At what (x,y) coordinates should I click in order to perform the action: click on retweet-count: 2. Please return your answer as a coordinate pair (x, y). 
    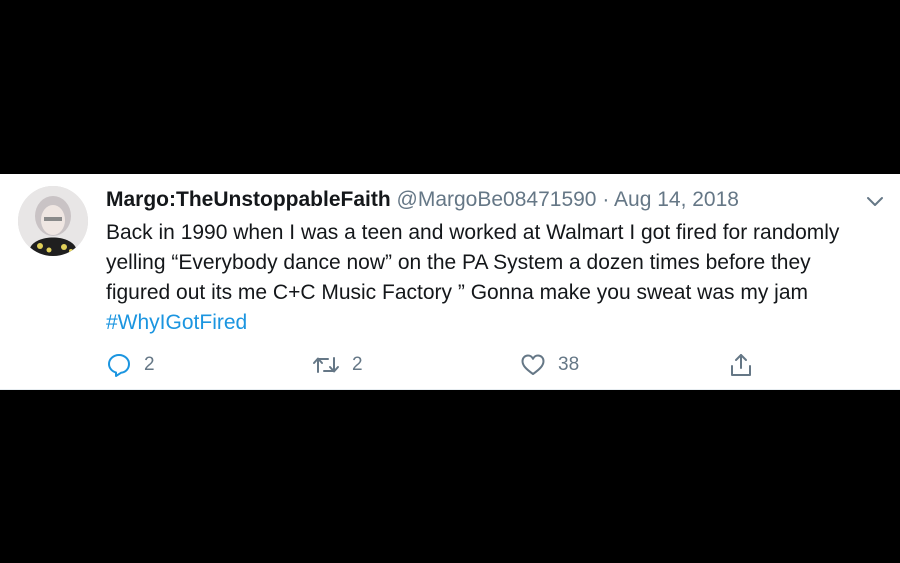
    Looking at the image, I should click on (357, 364).